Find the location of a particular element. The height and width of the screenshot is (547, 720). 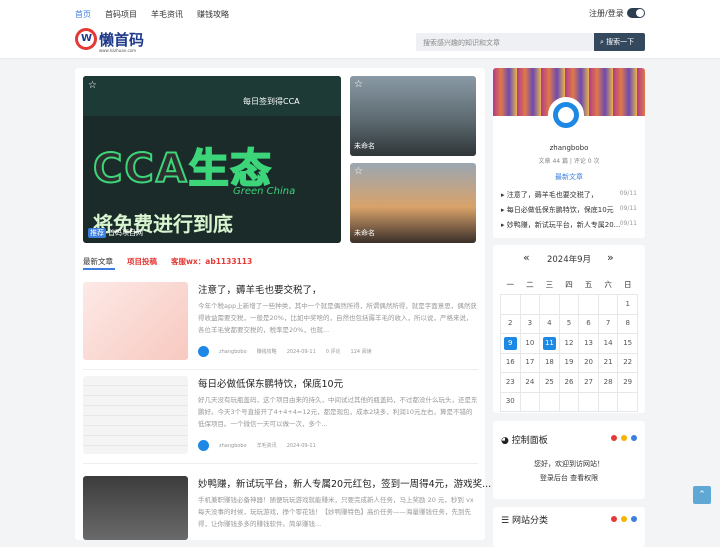

latest-item: ▸ 妙鸭赚，新试玩平台，新人专属20... 09/11 is located at coordinates (571, 225).